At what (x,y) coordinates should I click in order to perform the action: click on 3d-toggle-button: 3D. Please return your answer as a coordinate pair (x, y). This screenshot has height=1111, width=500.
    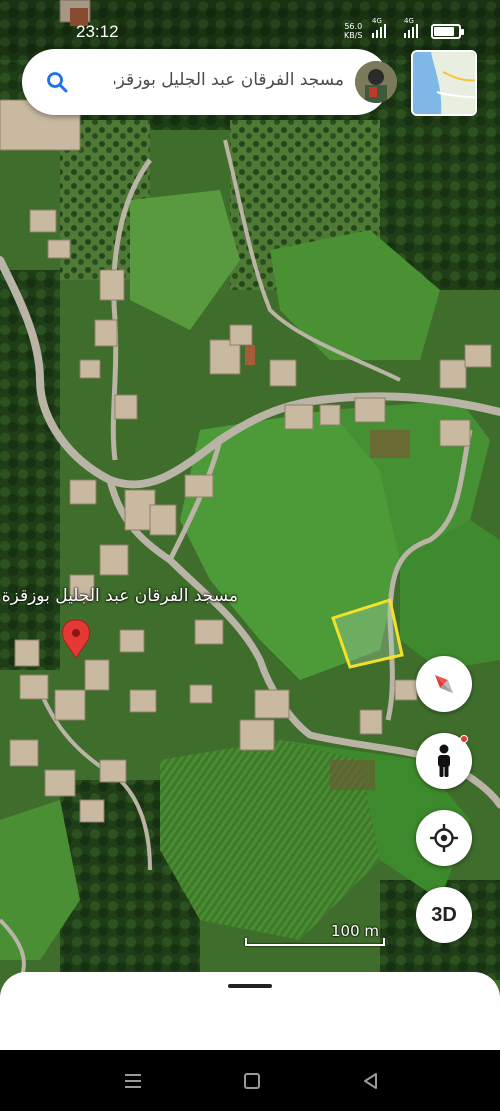
    Looking at the image, I should click on (444, 915).